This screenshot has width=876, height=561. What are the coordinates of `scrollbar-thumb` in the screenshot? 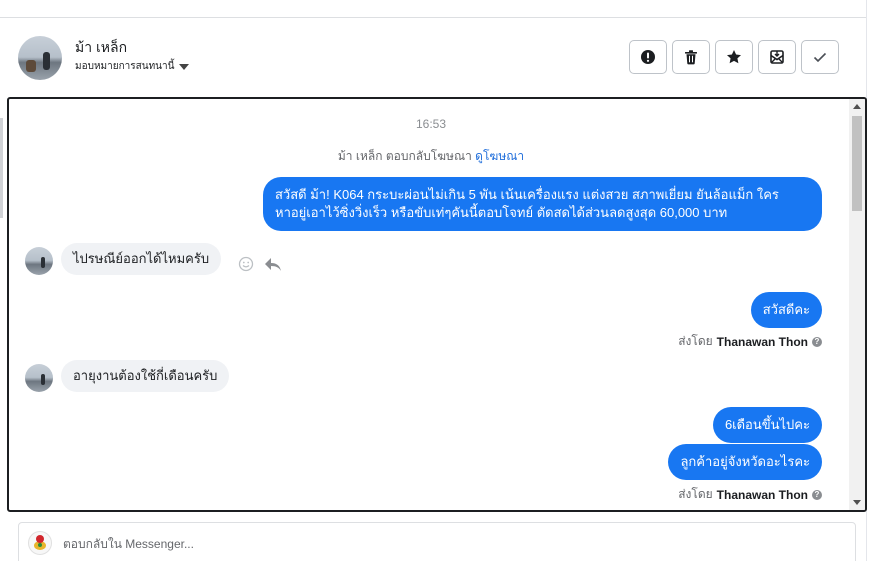 It's located at (857, 163).